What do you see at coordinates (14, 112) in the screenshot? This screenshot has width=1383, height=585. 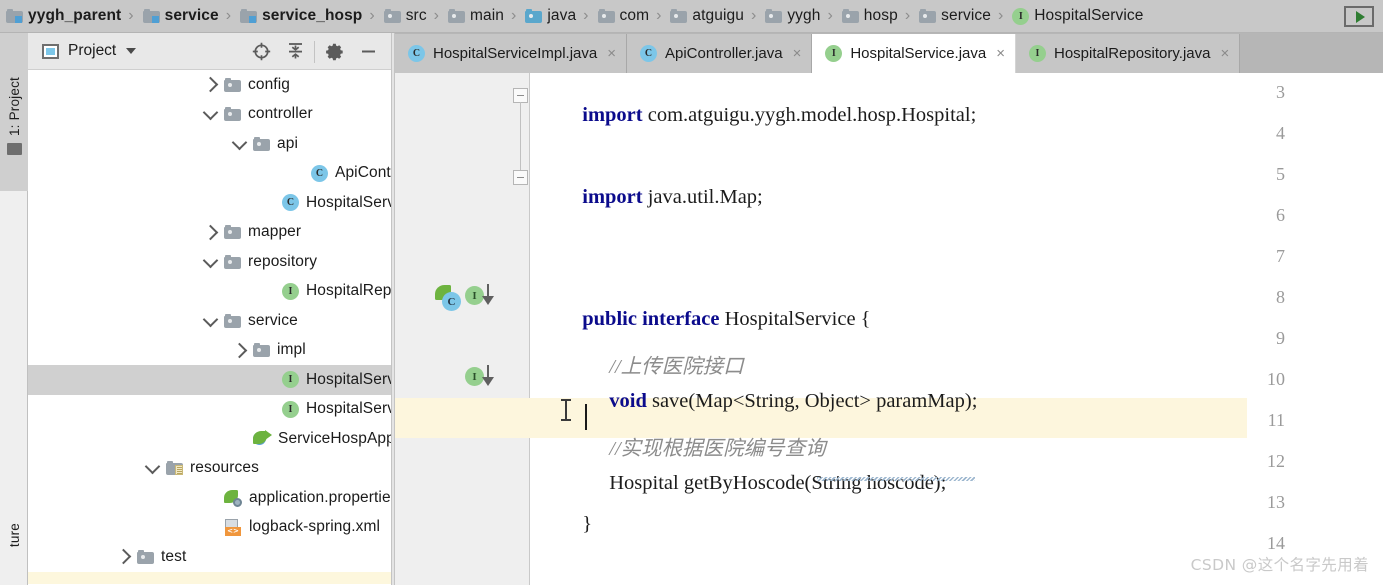 I see `tool-window-button-project: 1: Project` at bounding box center [14, 112].